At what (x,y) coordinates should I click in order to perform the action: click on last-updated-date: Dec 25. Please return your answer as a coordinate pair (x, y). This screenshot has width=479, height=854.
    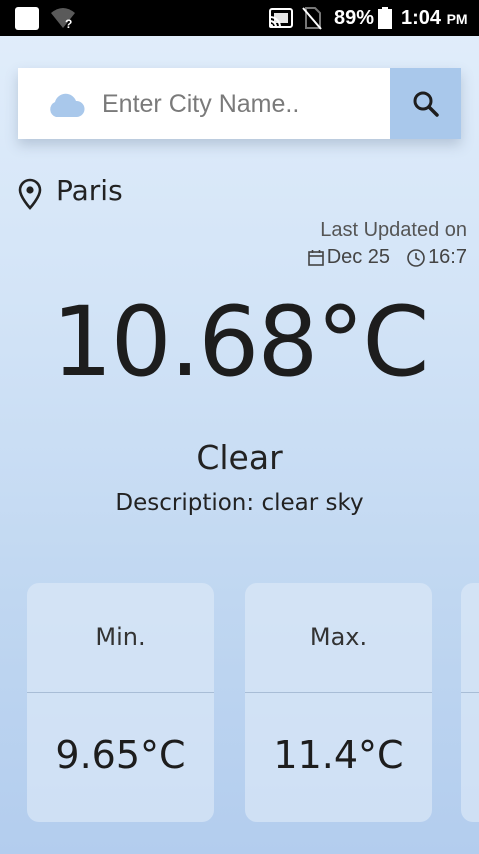
    Looking at the image, I should click on (358, 257).